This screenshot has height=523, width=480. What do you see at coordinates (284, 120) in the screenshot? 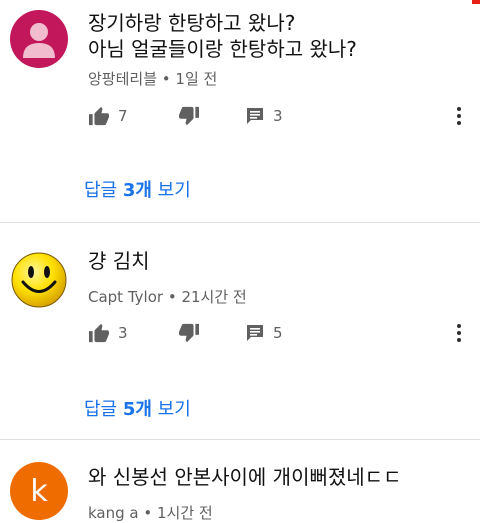
I see `comment-actions: 7 3` at bounding box center [284, 120].